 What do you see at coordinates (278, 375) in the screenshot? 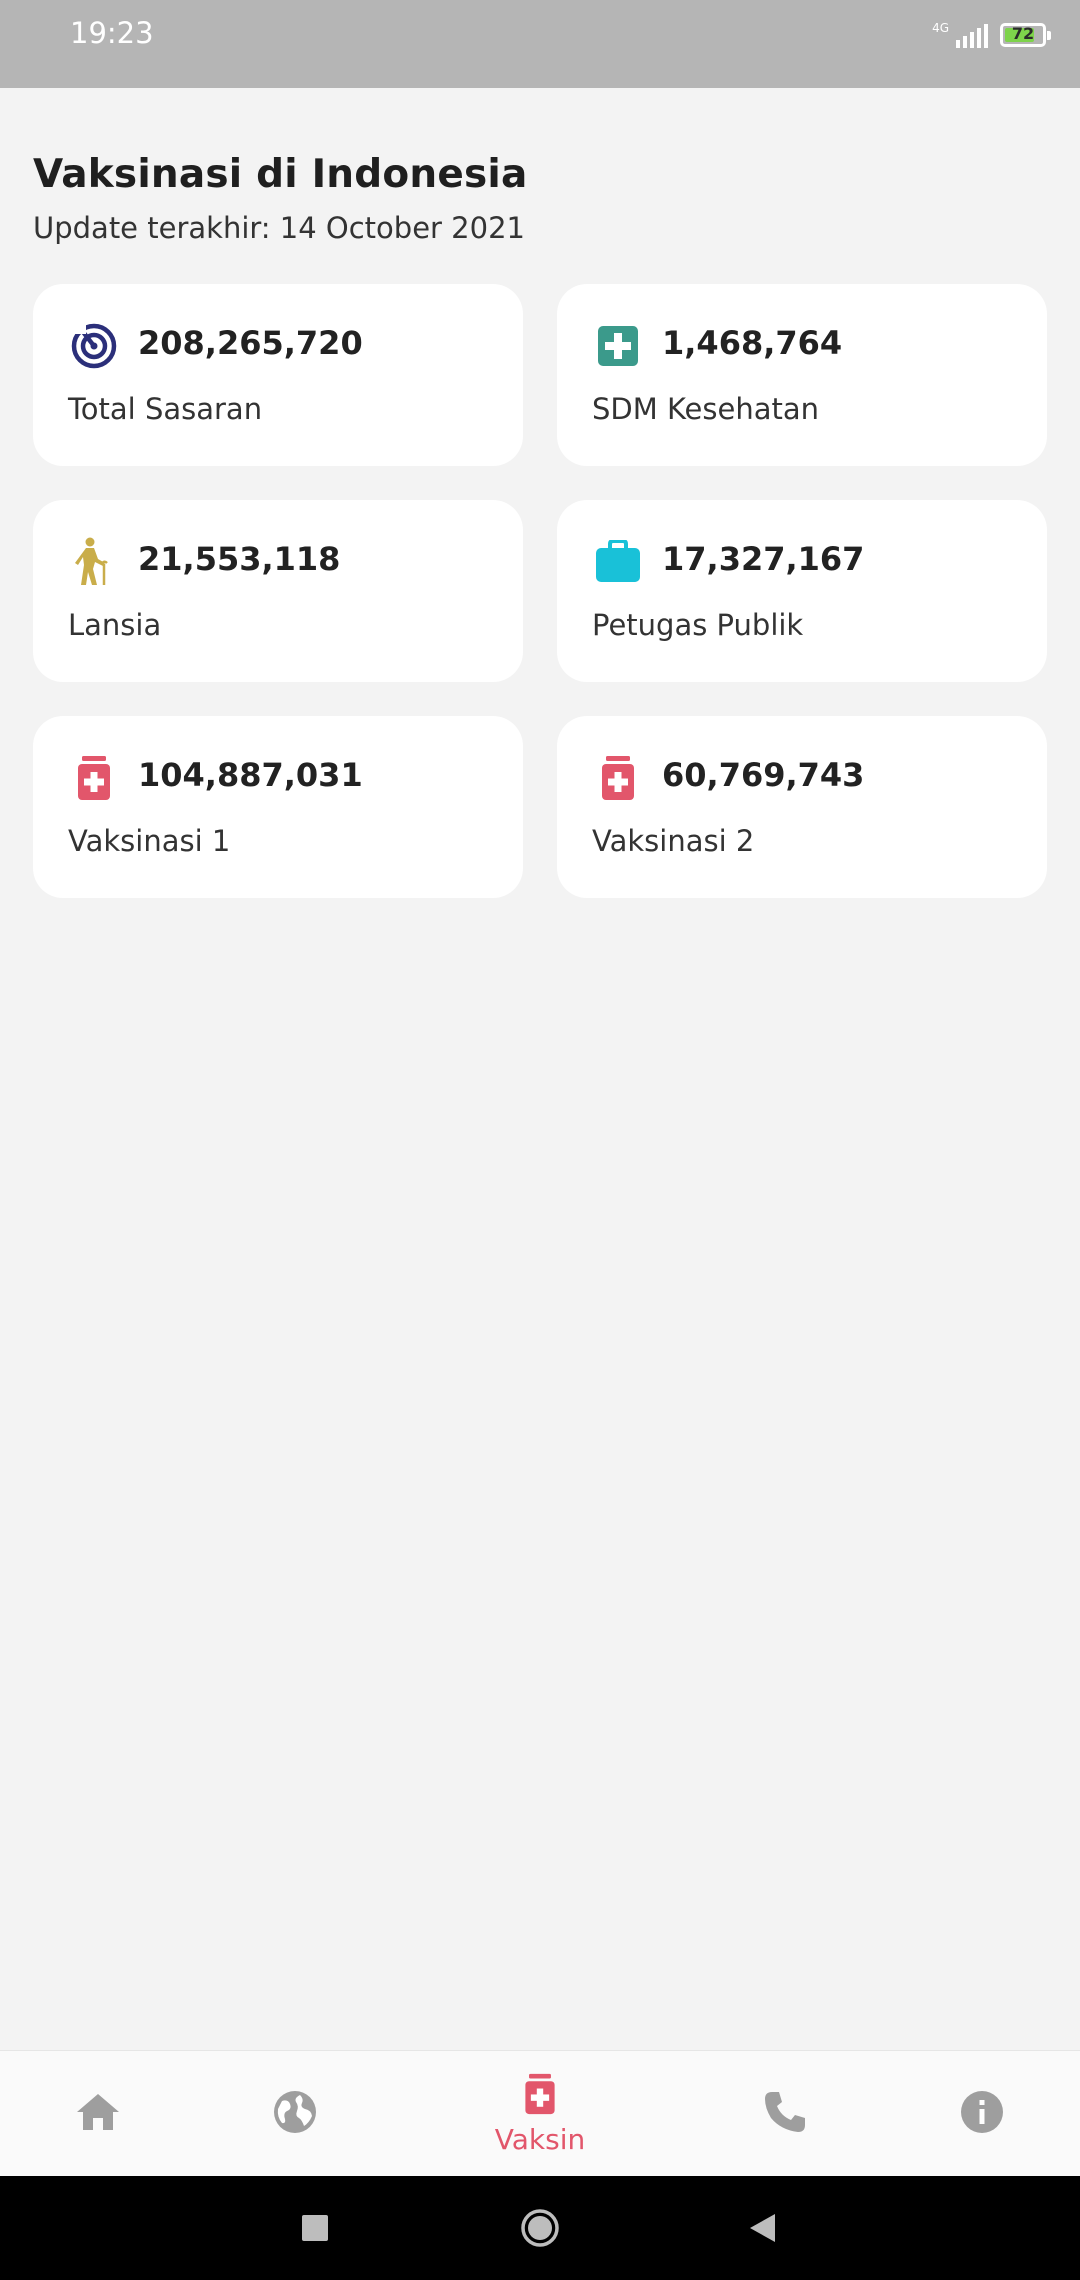
I see `stat-card-total-sasaran: 208,265,720 Total Sasaran` at bounding box center [278, 375].